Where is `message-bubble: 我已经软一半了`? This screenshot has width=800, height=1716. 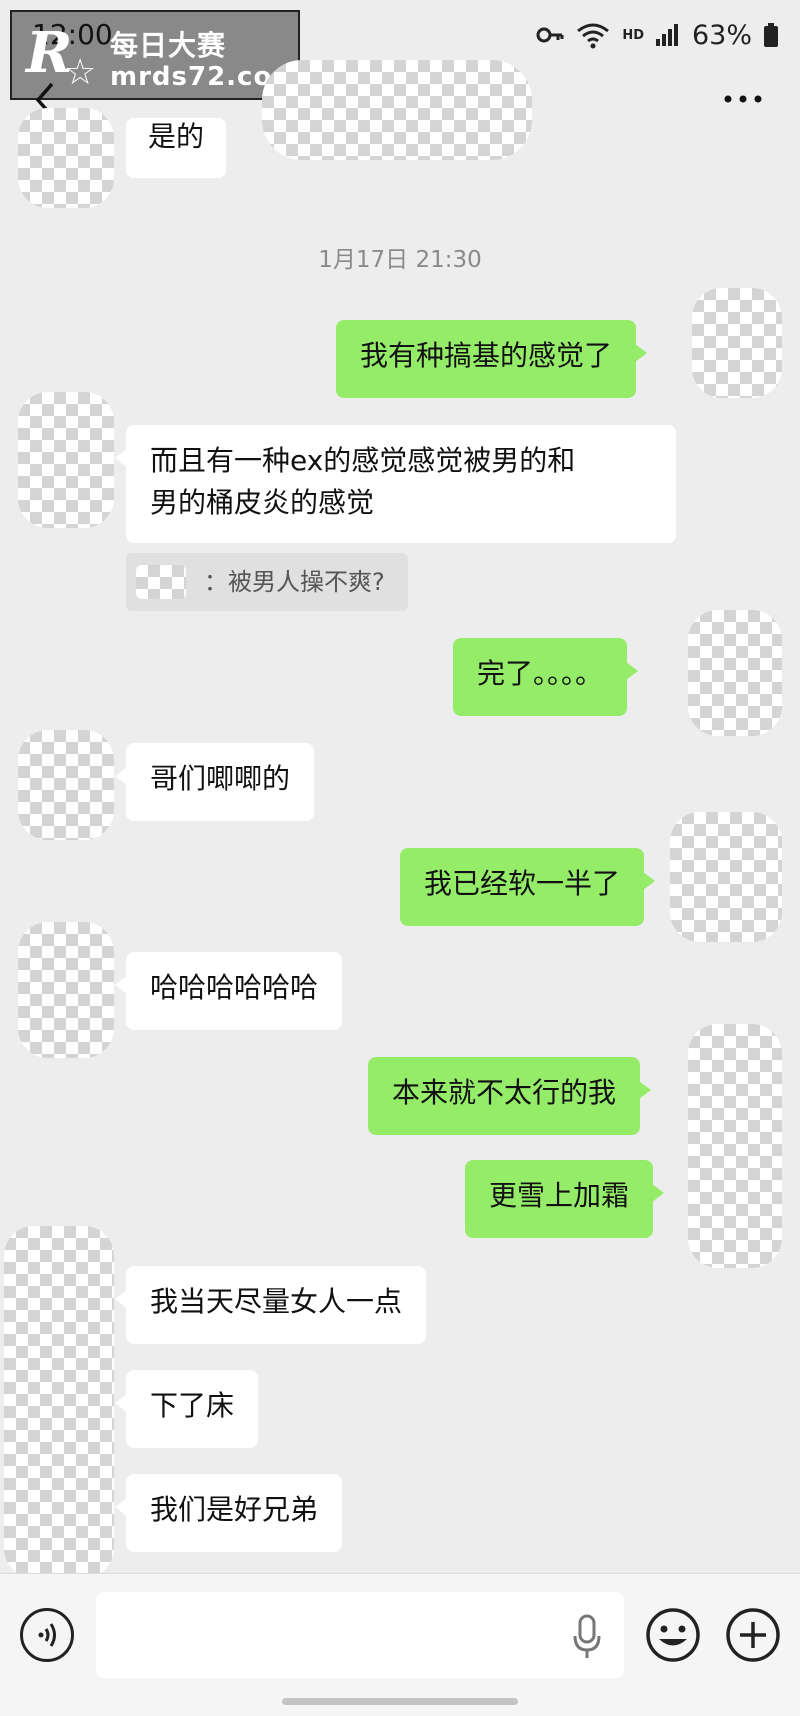
message-bubble: 我已经软一半了 is located at coordinates (528, 887).